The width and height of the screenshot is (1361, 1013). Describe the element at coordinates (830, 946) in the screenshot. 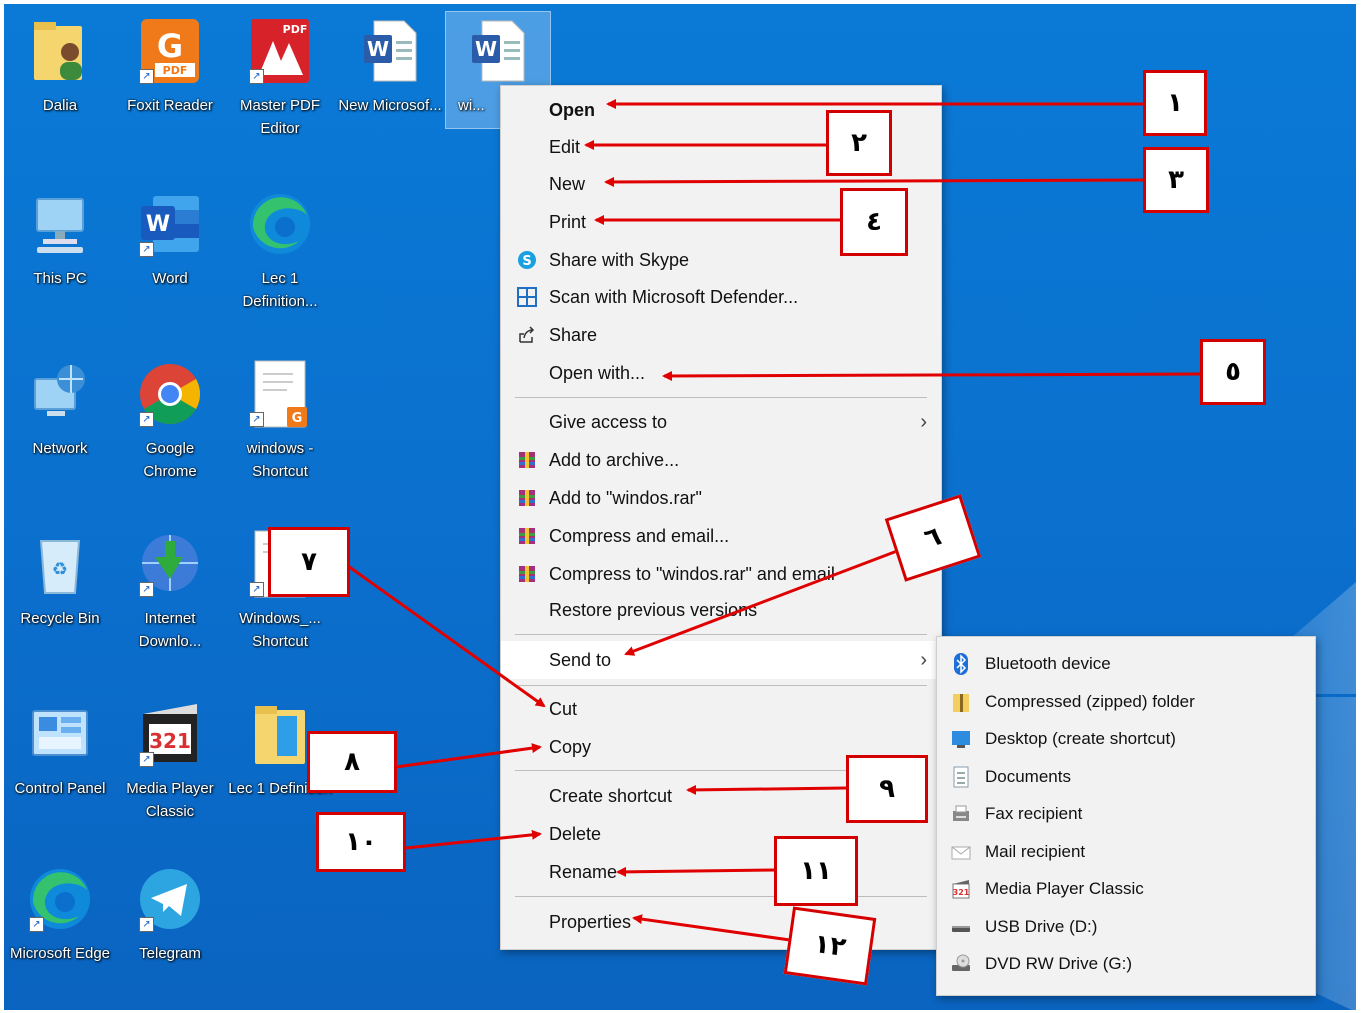

I see `callout-12: ١٢` at that location.